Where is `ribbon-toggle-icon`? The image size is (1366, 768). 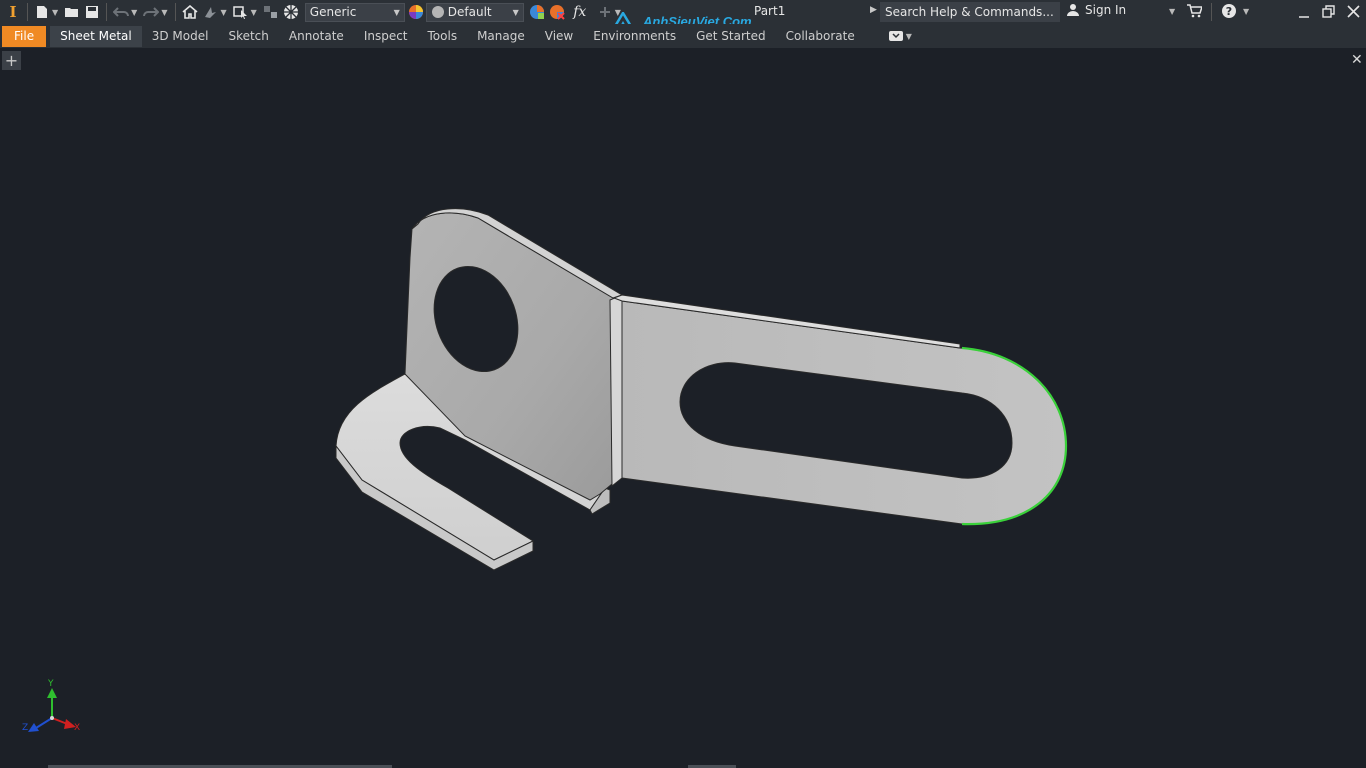 ribbon-toggle-icon is located at coordinates (895, 36).